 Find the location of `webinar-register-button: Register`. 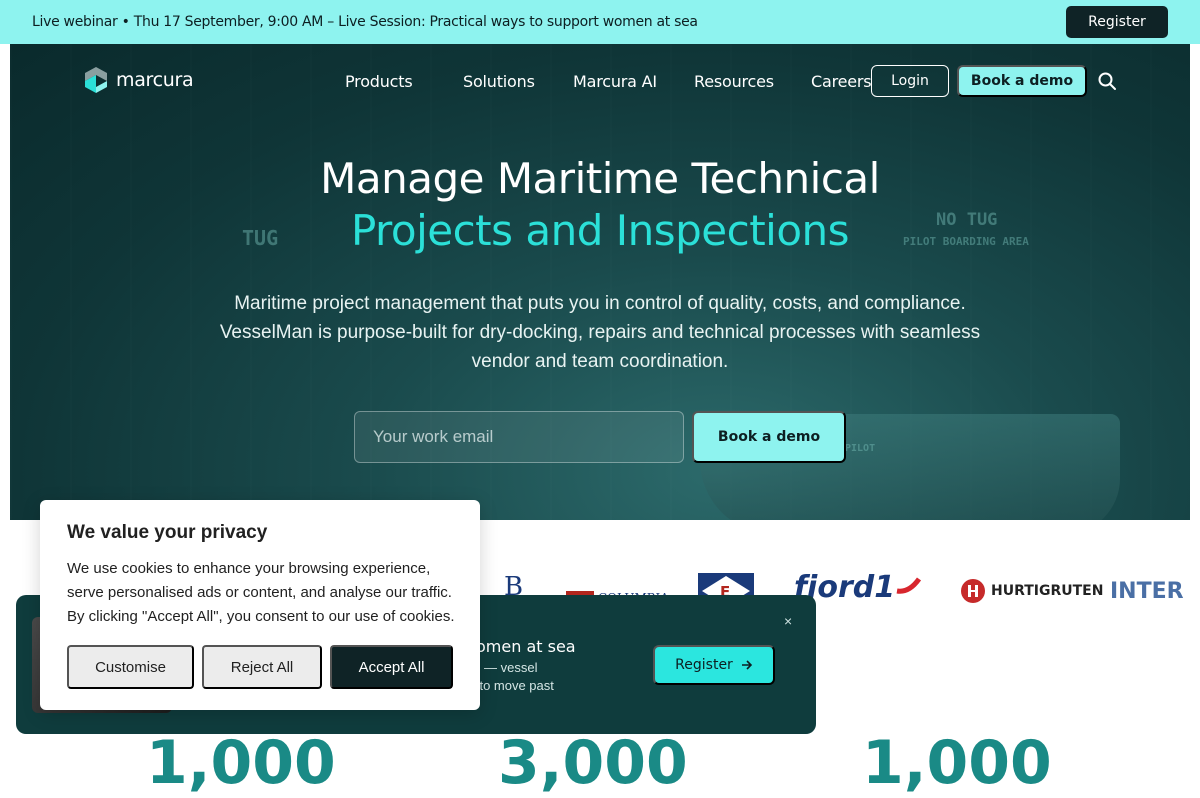

webinar-register-button: Register is located at coordinates (714, 665).